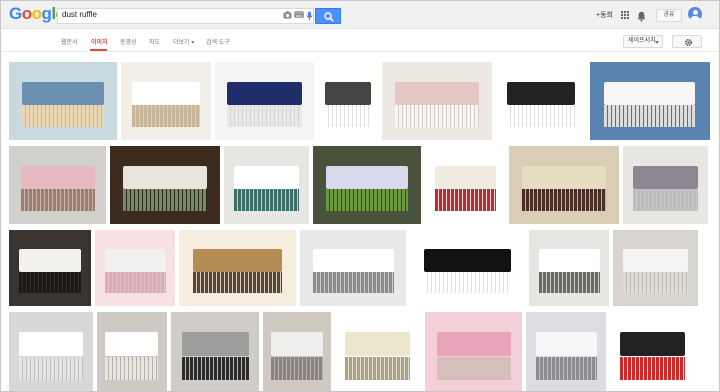 The height and width of the screenshot is (392, 720). Describe the element at coordinates (264, 101) in the screenshot. I see `image-result-navy-skirt` at that location.